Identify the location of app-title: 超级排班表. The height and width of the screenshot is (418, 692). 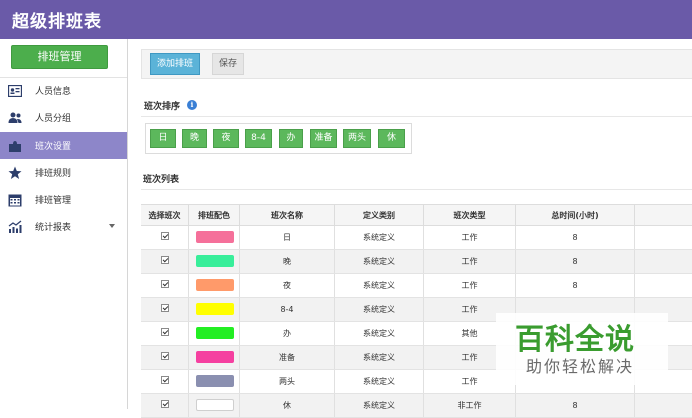
(57, 22).